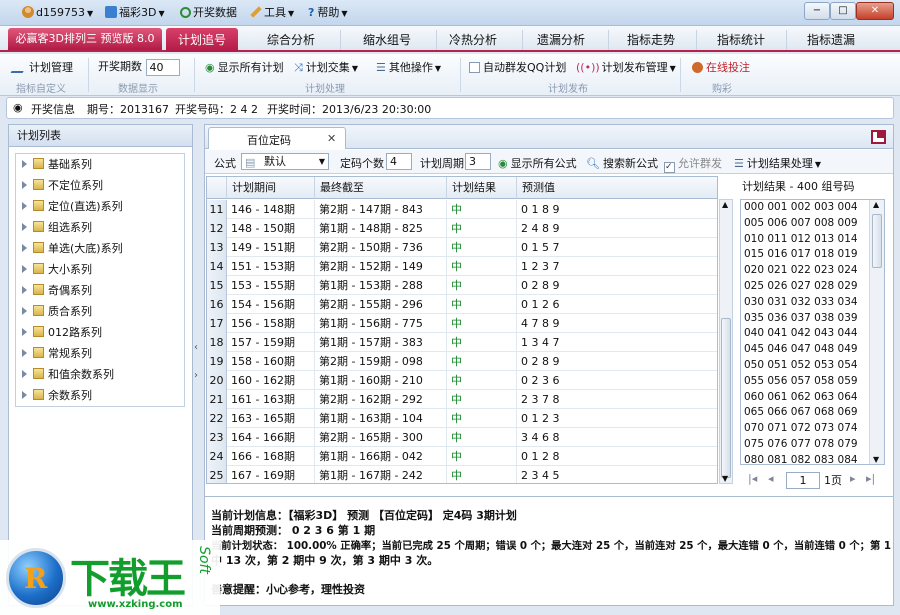 Image resolution: width=900 pixels, height=615 pixels. Describe the element at coordinates (100, 395) in the screenshot. I see `tree-item: 余数系列` at that location.